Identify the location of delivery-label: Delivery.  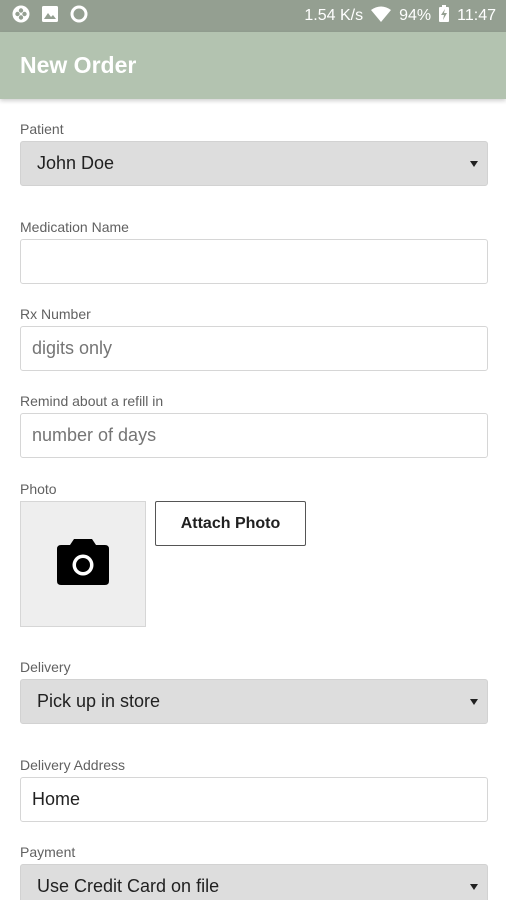
(45, 667).